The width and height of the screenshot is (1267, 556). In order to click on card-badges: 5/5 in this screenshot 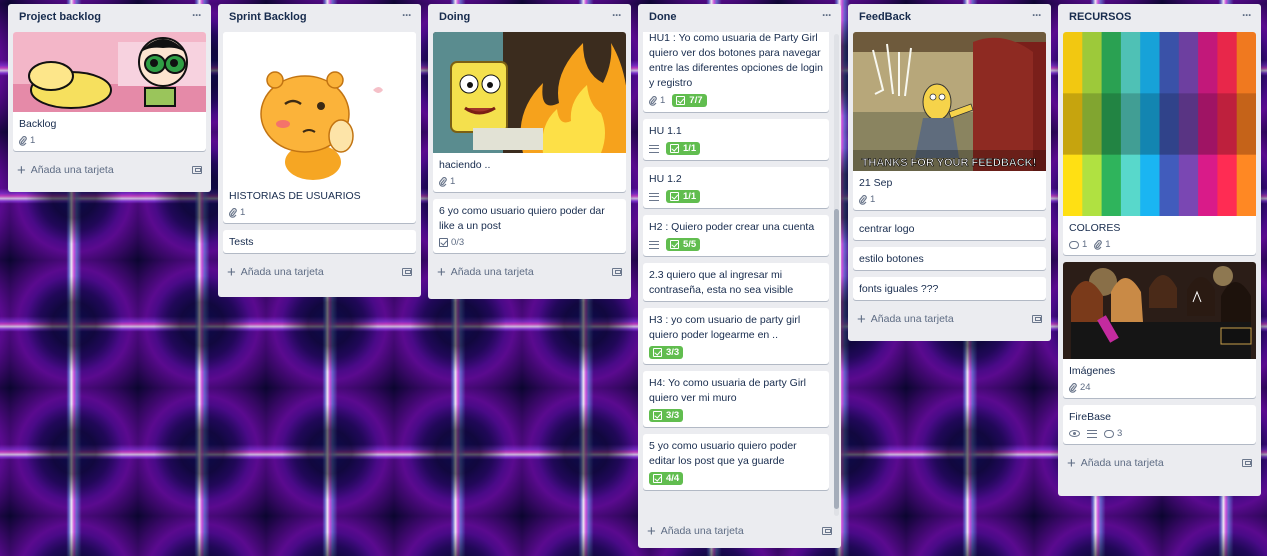, I will do `click(736, 247)`.